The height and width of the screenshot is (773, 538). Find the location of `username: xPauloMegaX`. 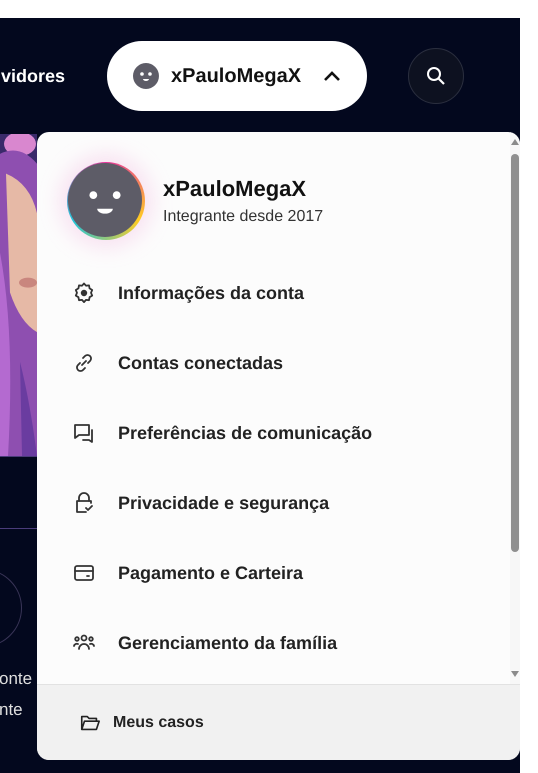

username: xPauloMegaX is located at coordinates (235, 189).